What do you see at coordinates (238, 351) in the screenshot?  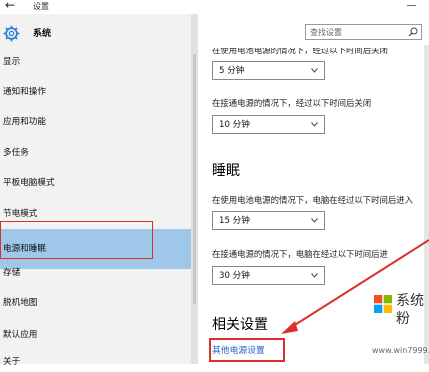 I see `other-power-settings-link: 其他电源设置` at bounding box center [238, 351].